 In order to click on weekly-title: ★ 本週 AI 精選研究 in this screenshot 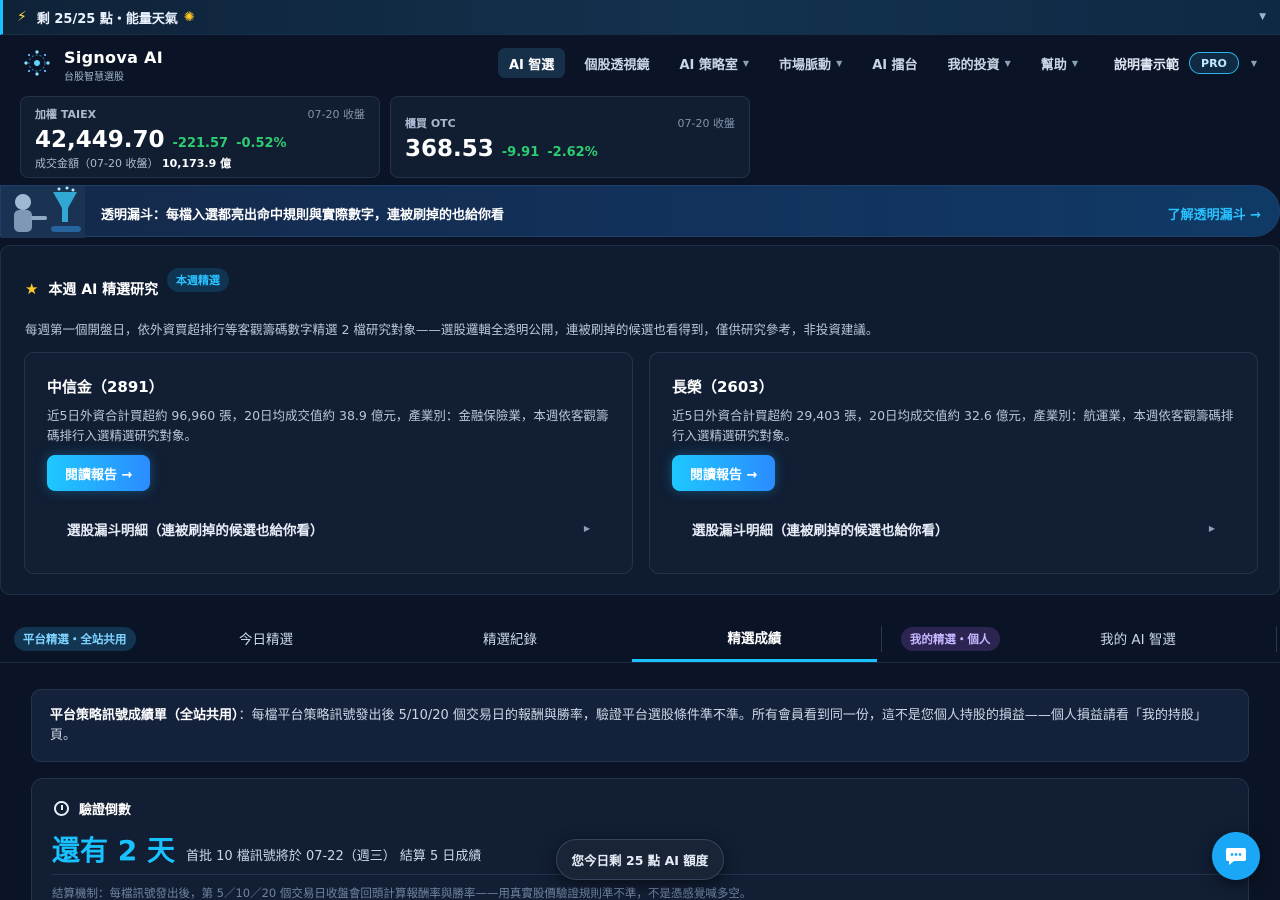, I will do `click(91, 289)`.